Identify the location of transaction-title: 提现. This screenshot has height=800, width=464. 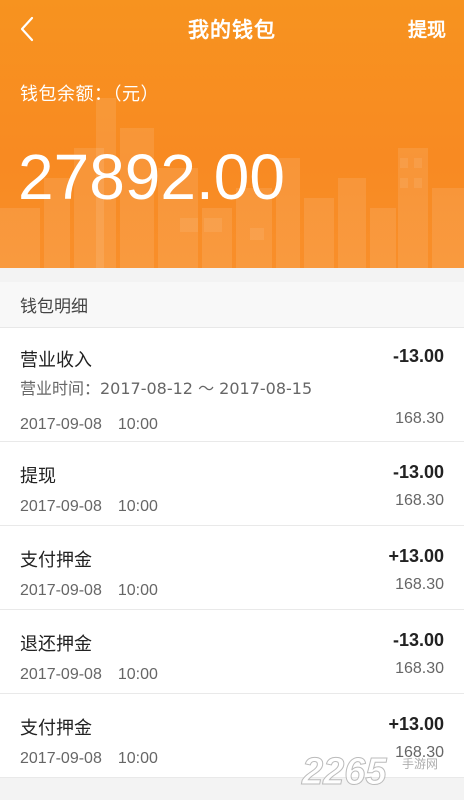
(38, 476).